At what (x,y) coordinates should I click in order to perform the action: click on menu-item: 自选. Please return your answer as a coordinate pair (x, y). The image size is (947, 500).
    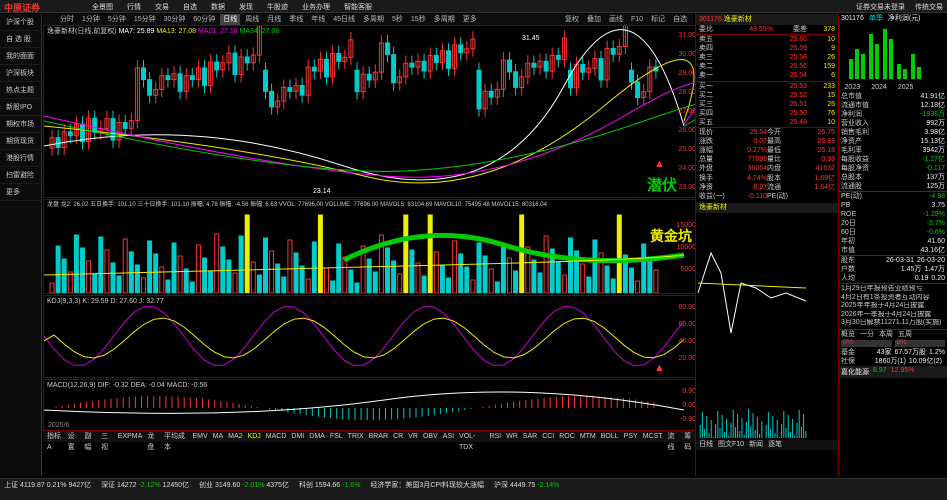
    Looking at the image, I should click on (190, 7).